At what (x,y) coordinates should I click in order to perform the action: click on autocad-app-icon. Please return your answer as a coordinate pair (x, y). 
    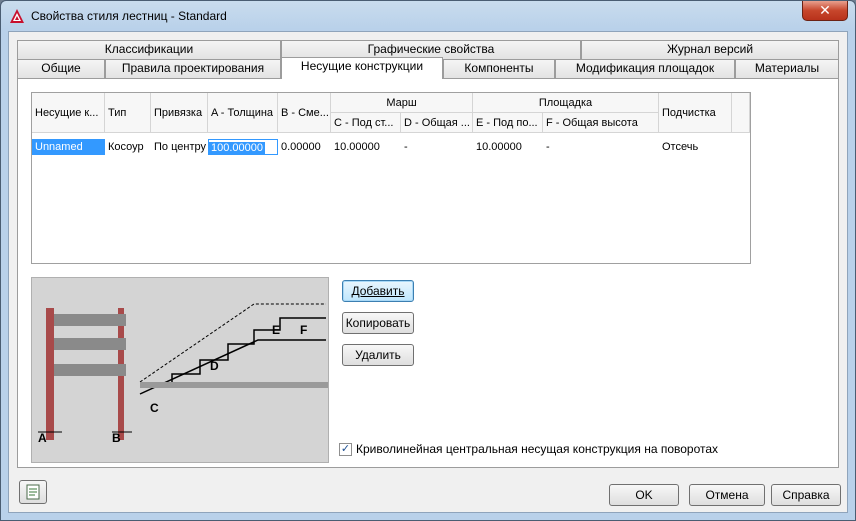
    Looking at the image, I should click on (17, 16).